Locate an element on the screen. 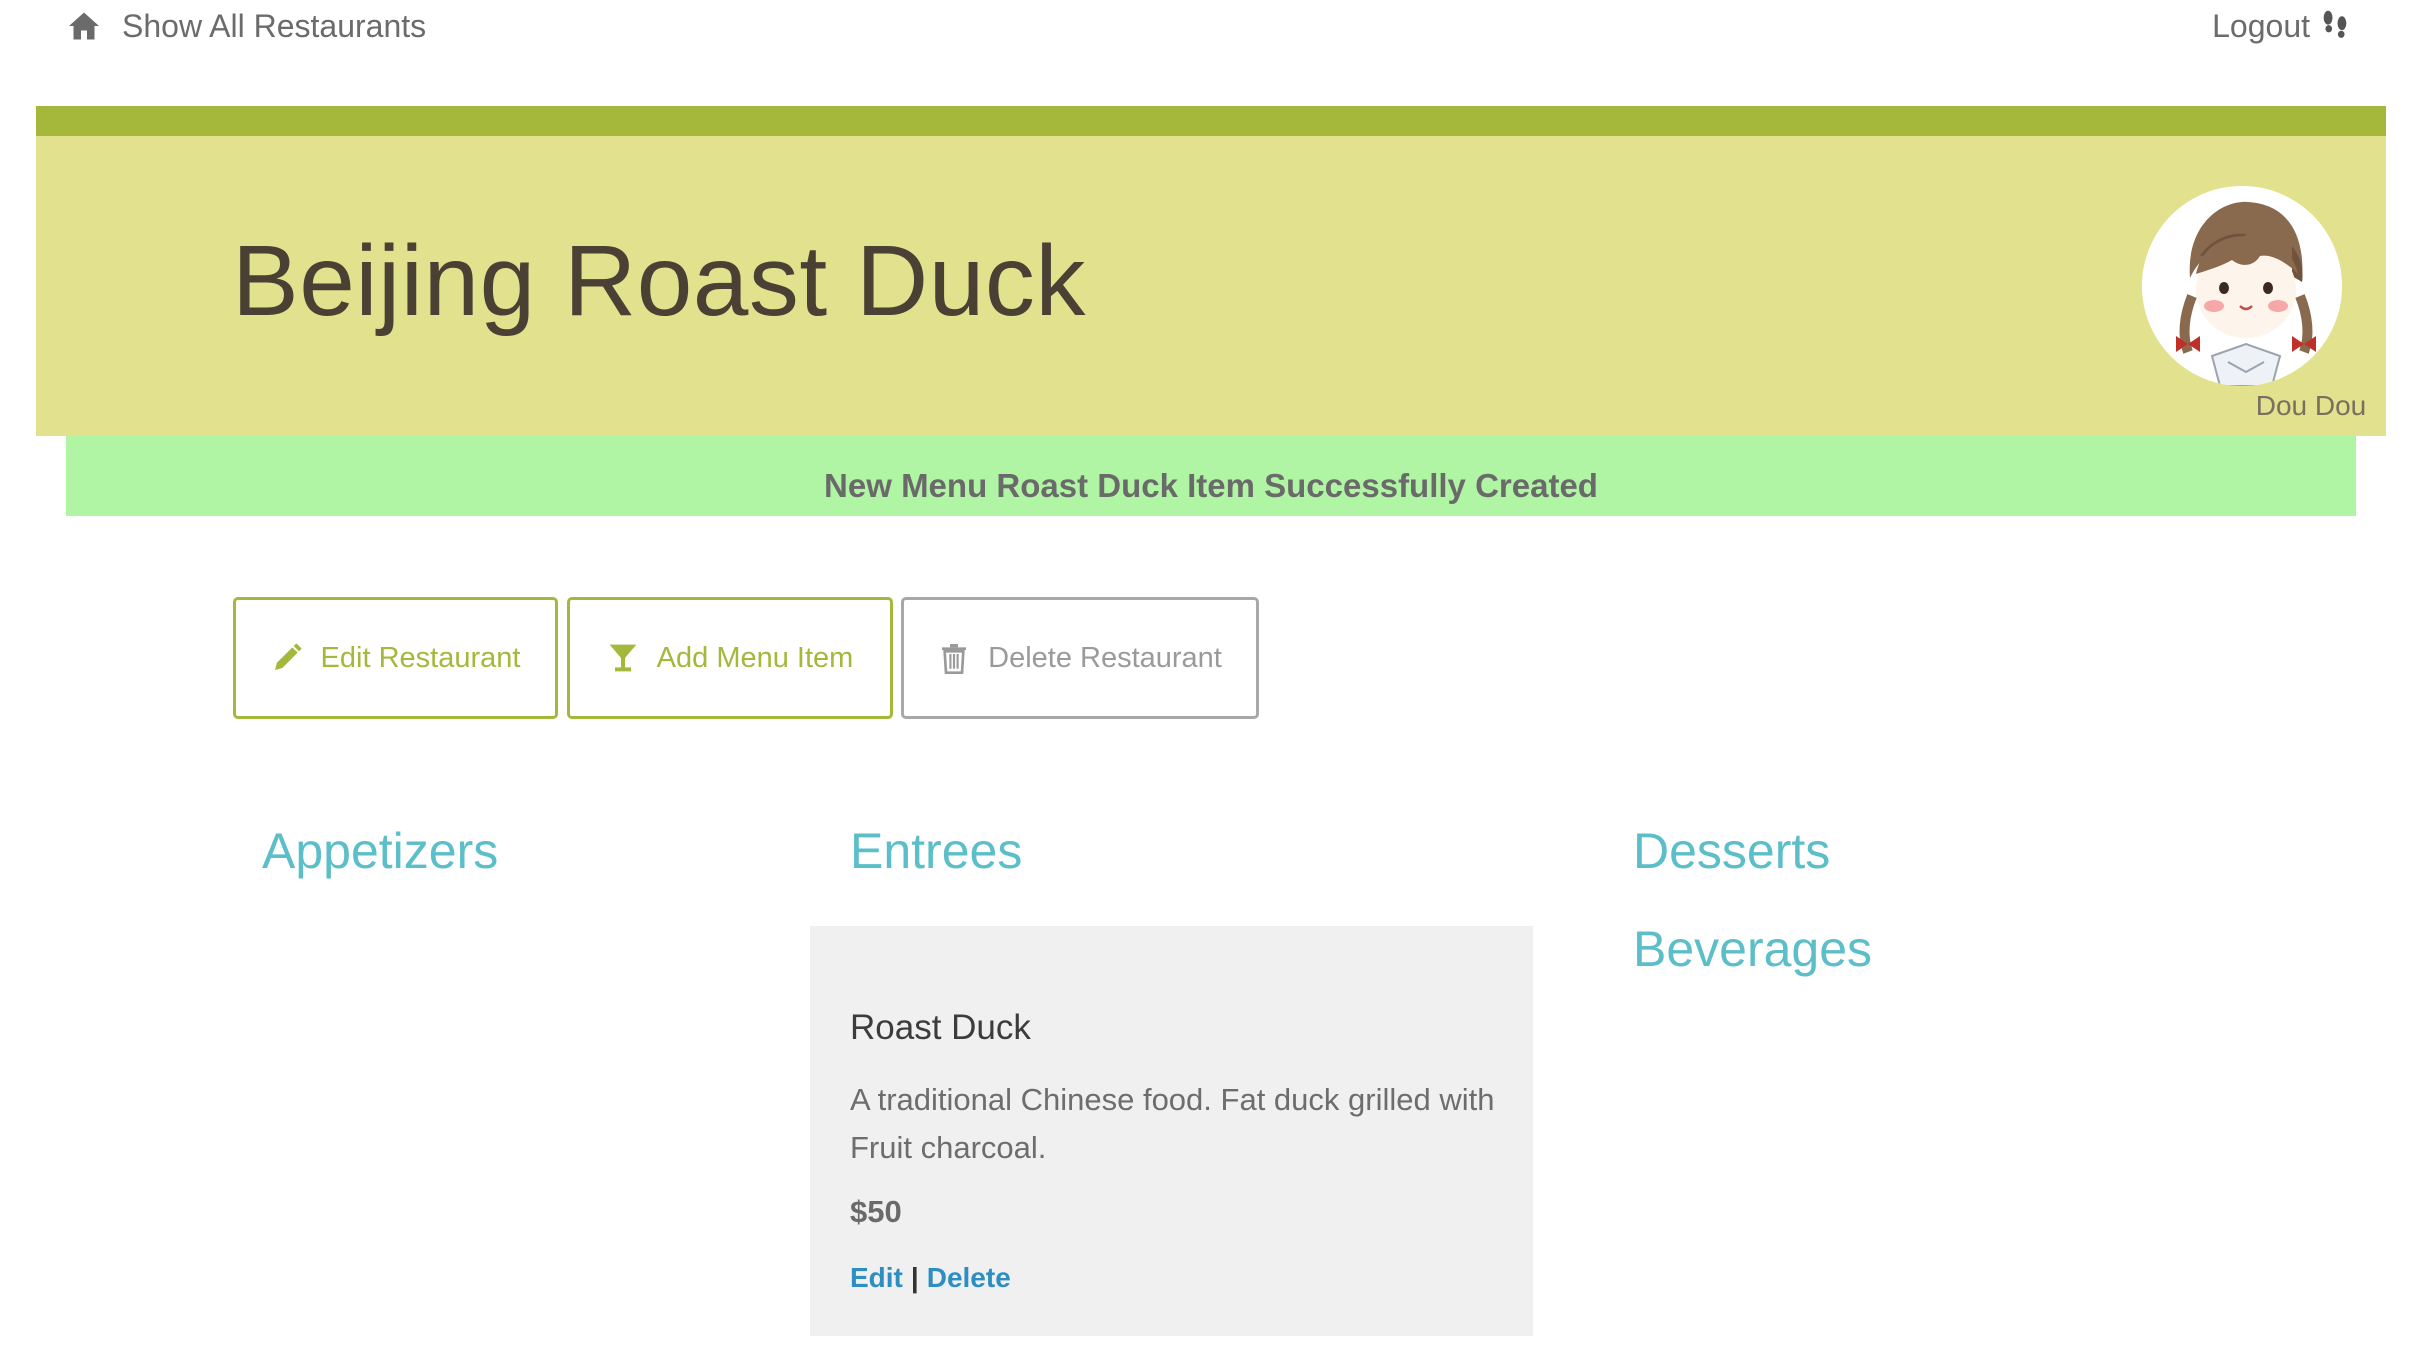  add-menu-item-label: Add Menu Item is located at coordinates (755, 657).